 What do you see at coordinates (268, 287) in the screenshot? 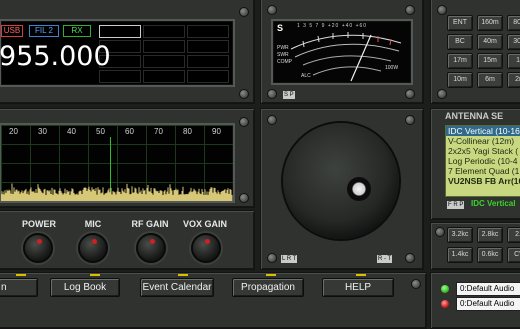
I see `propagation-button: Propagation` at bounding box center [268, 287].